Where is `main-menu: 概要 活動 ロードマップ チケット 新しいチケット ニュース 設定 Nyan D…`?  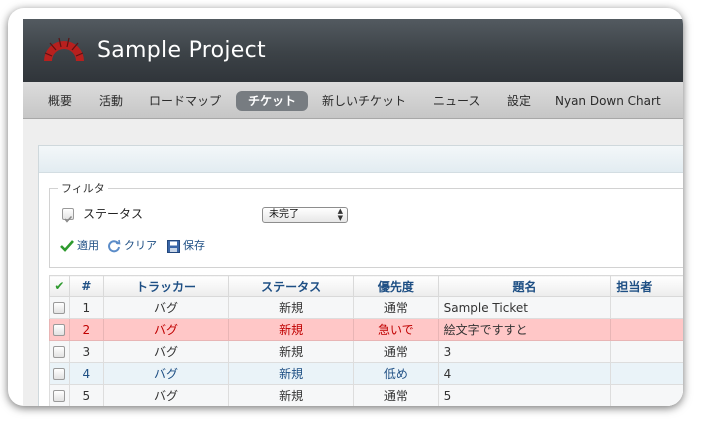 main-menu: 概要 活動 ロードマップ チケット 新しいチケット ニュース 設定 Nyan D… is located at coordinates (353, 100).